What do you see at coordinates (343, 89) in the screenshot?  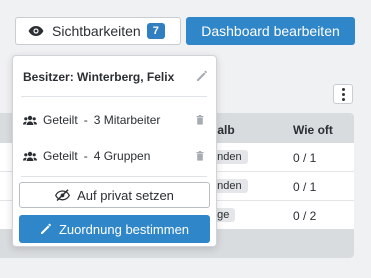 I see `vertical-dots-icon` at bounding box center [343, 89].